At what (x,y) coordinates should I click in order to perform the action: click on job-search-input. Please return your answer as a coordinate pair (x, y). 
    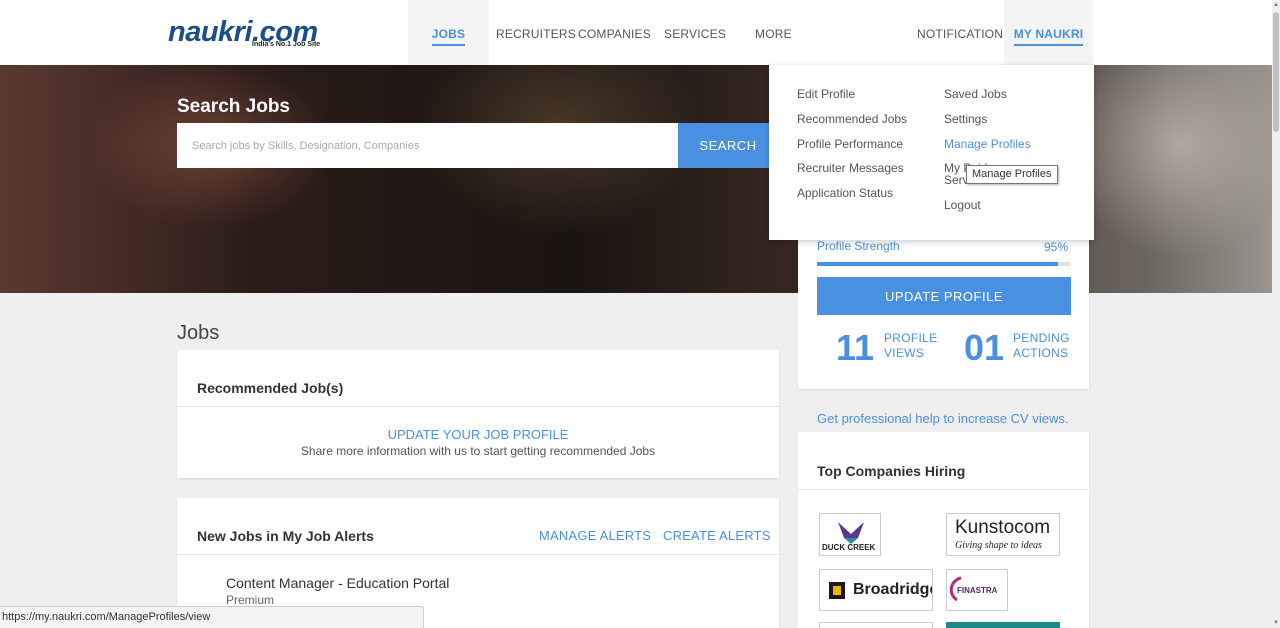
    Looking at the image, I should click on (428, 145).